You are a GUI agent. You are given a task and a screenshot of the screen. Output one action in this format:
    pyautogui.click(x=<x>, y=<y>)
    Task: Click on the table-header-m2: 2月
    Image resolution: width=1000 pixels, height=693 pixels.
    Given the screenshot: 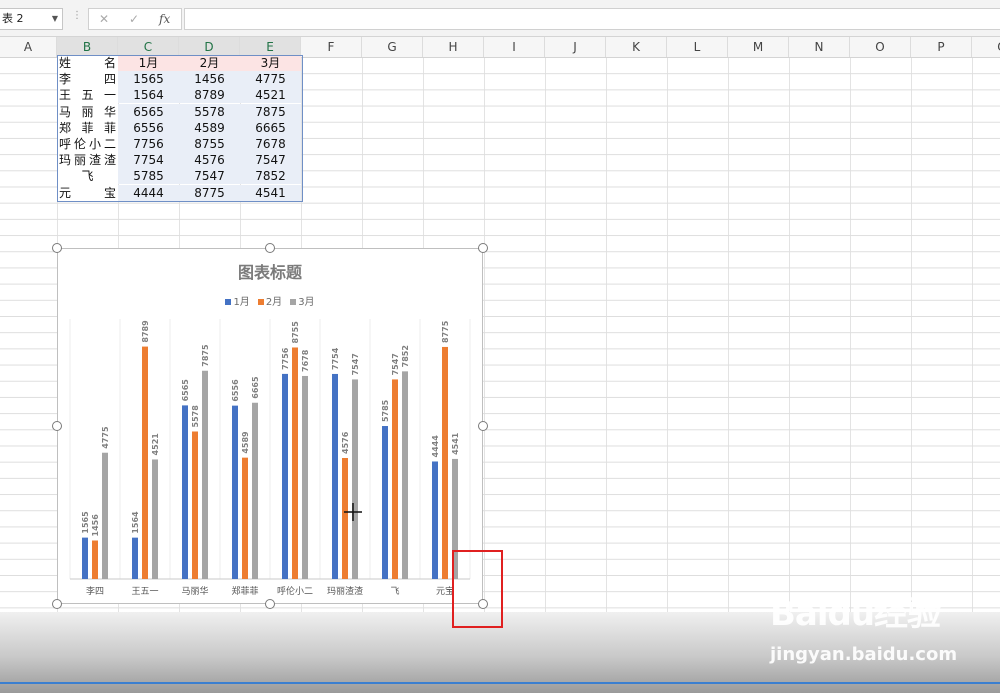 What is the action you would take?
    pyautogui.click(x=209, y=63)
    